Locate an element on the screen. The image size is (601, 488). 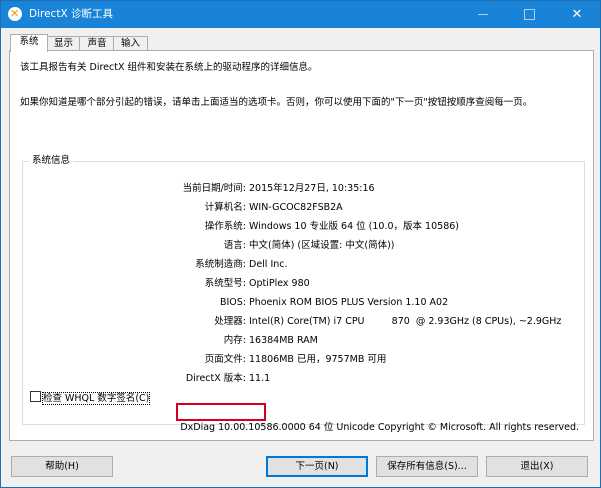
info-label: BIOS: is located at coordinates (232, 302).